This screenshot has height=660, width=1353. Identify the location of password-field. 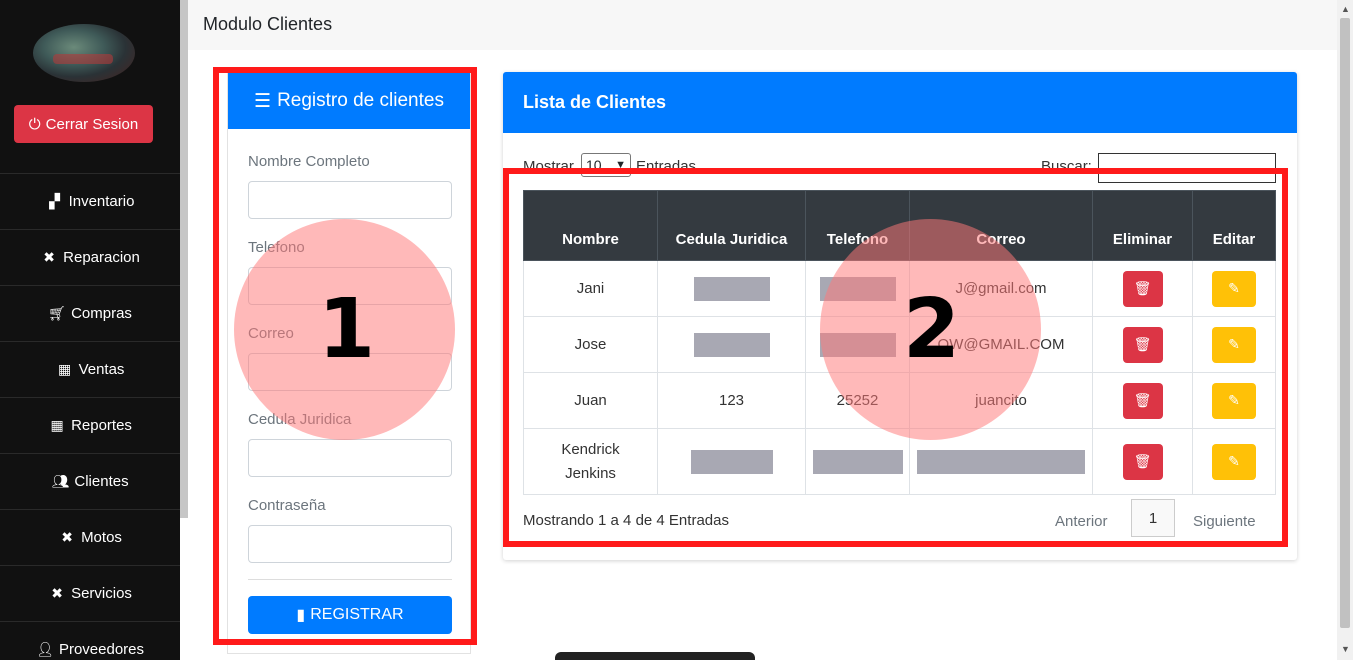
(350, 544).